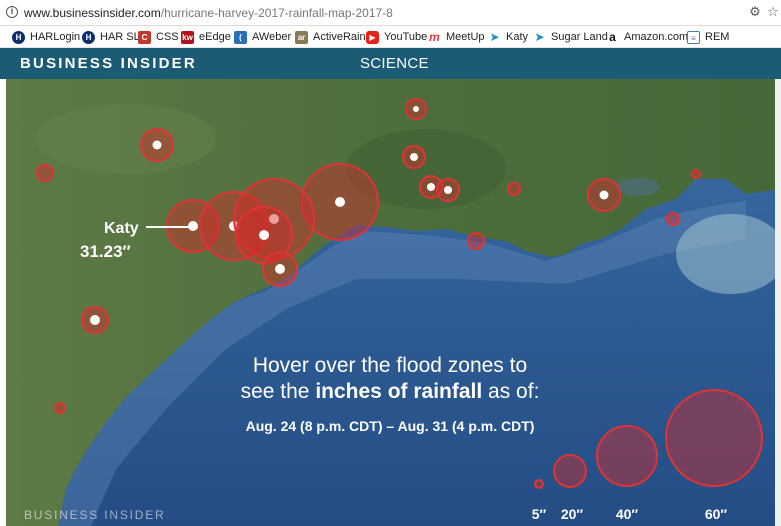 The image size is (781, 526). I want to click on instruction-line1: Hover over the flood zones to, so click(390, 365).